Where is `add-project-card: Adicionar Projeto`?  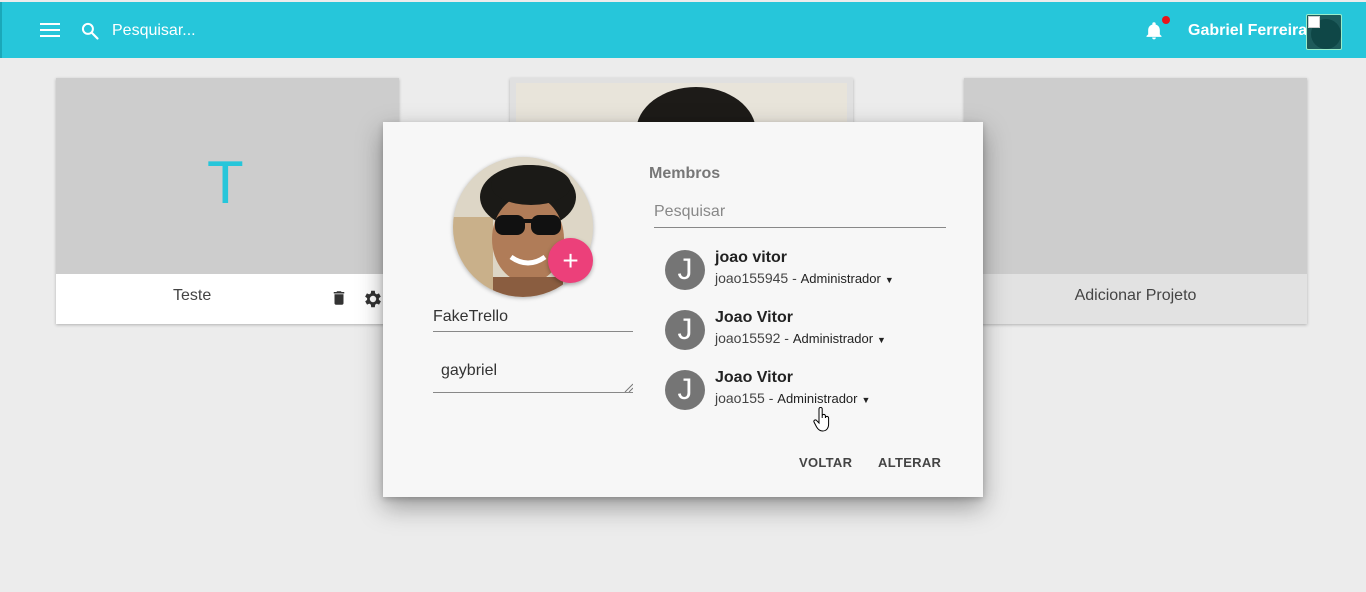 add-project-card: Adicionar Projeto is located at coordinates (1135, 201).